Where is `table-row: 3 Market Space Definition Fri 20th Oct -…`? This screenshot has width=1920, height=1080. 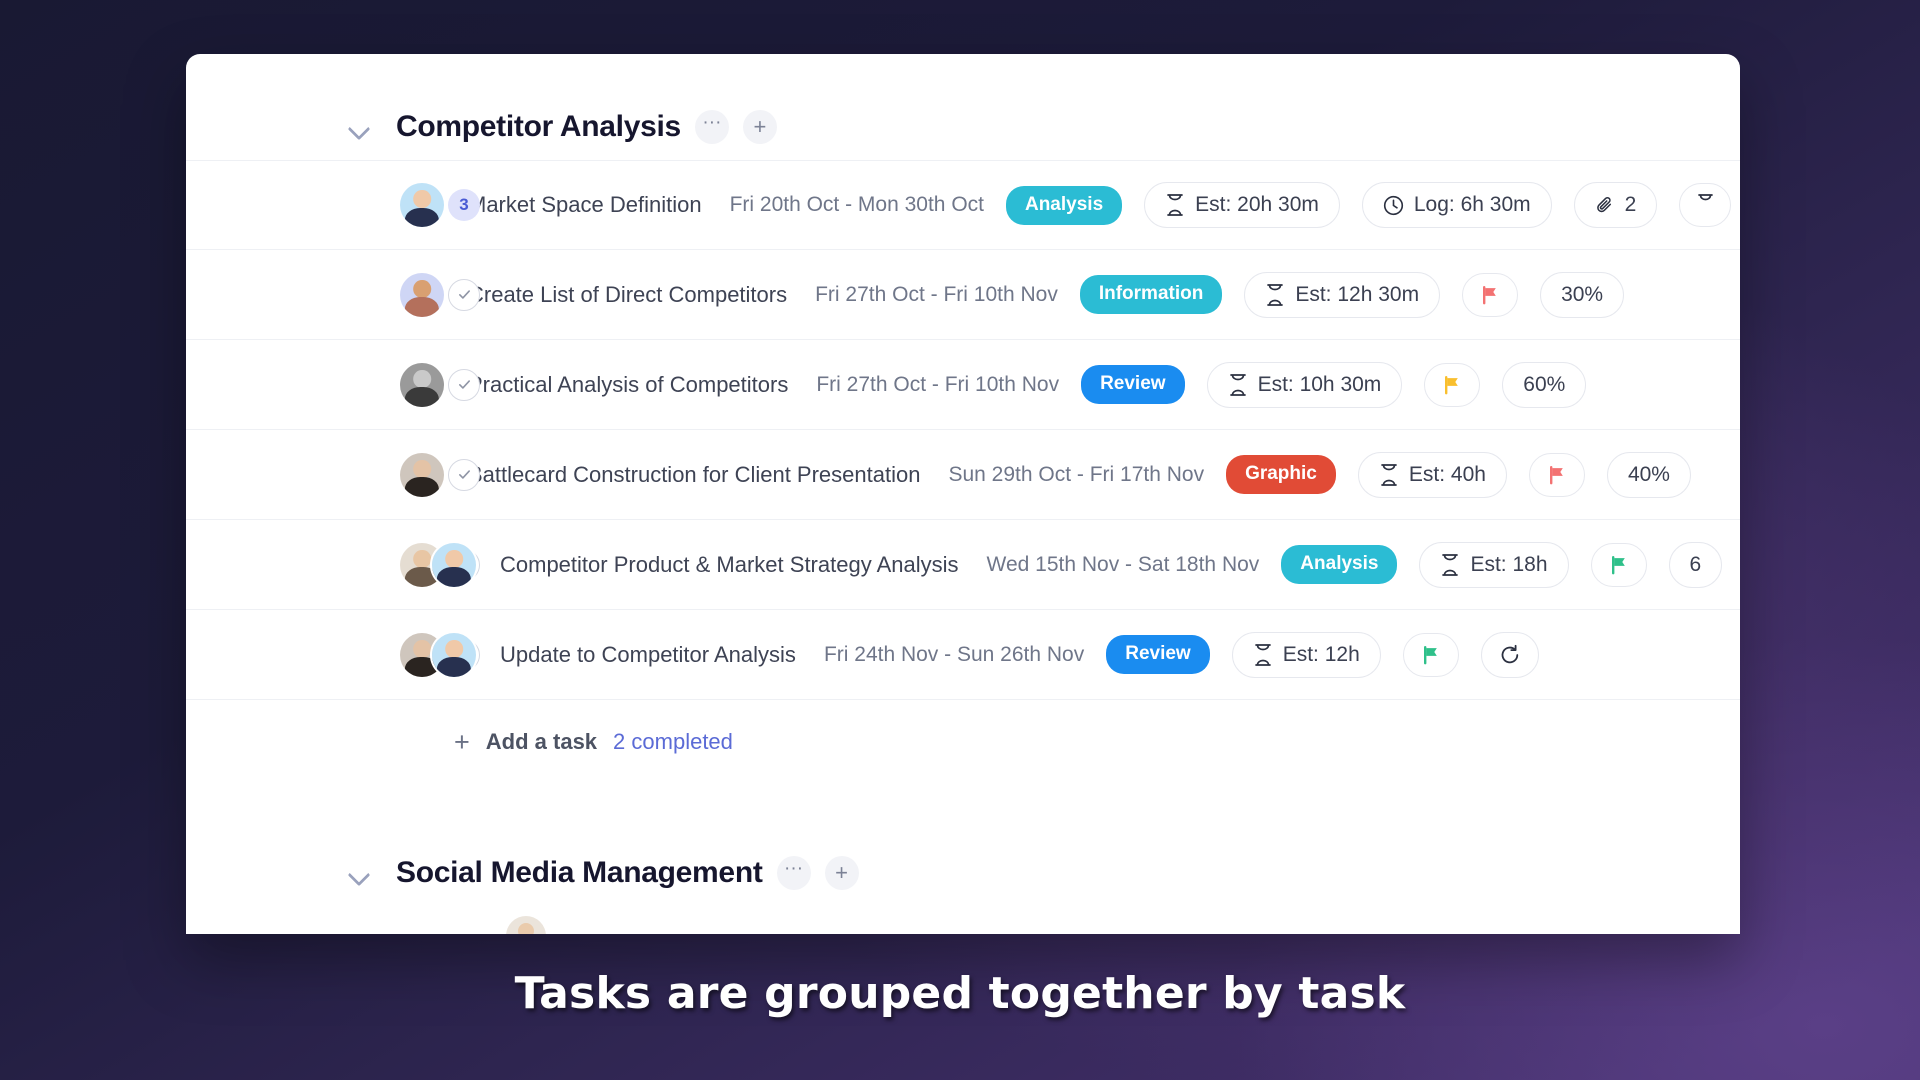 table-row: 3 Market Space Definition Fri 20th Oct -… is located at coordinates (963, 205).